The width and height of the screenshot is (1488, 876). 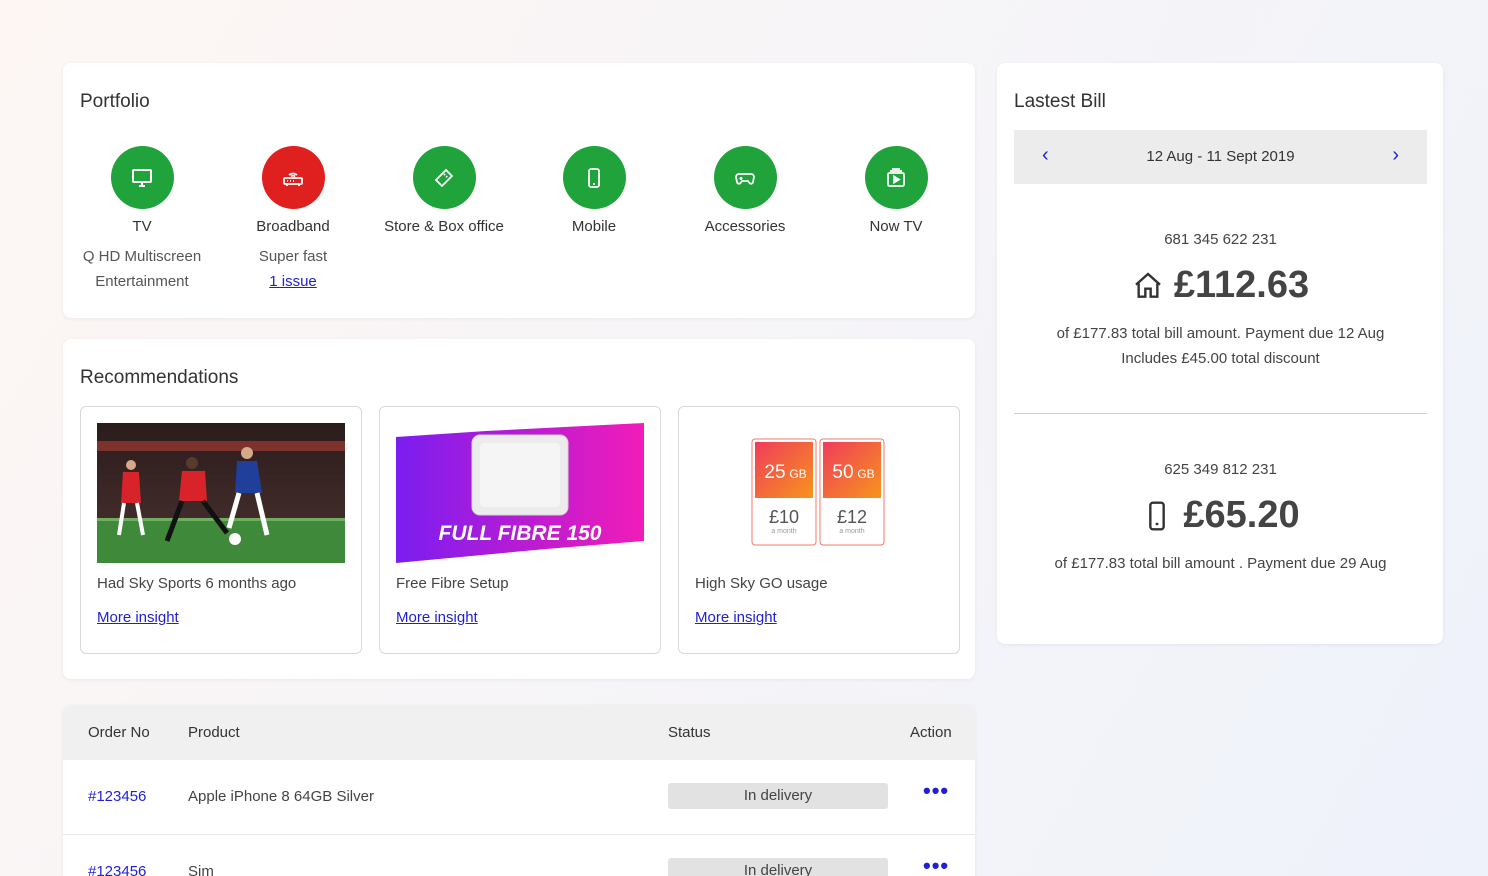 I want to click on portfolio-item-name: Accessories, so click(x=745, y=226).